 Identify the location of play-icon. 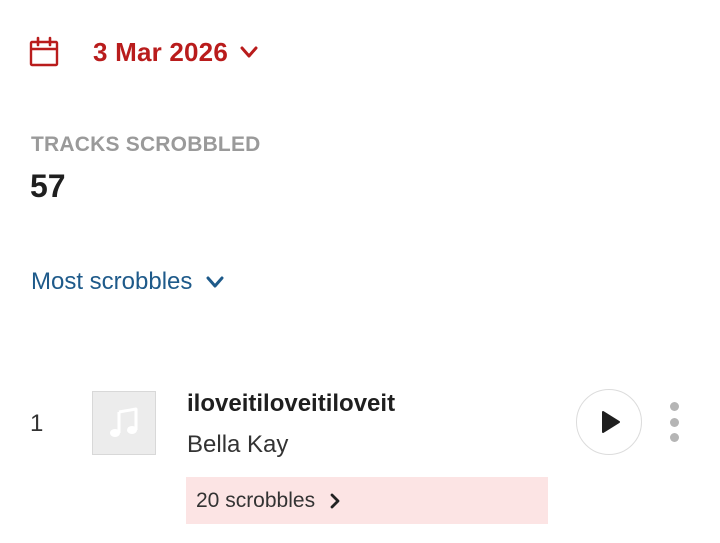
(611, 422).